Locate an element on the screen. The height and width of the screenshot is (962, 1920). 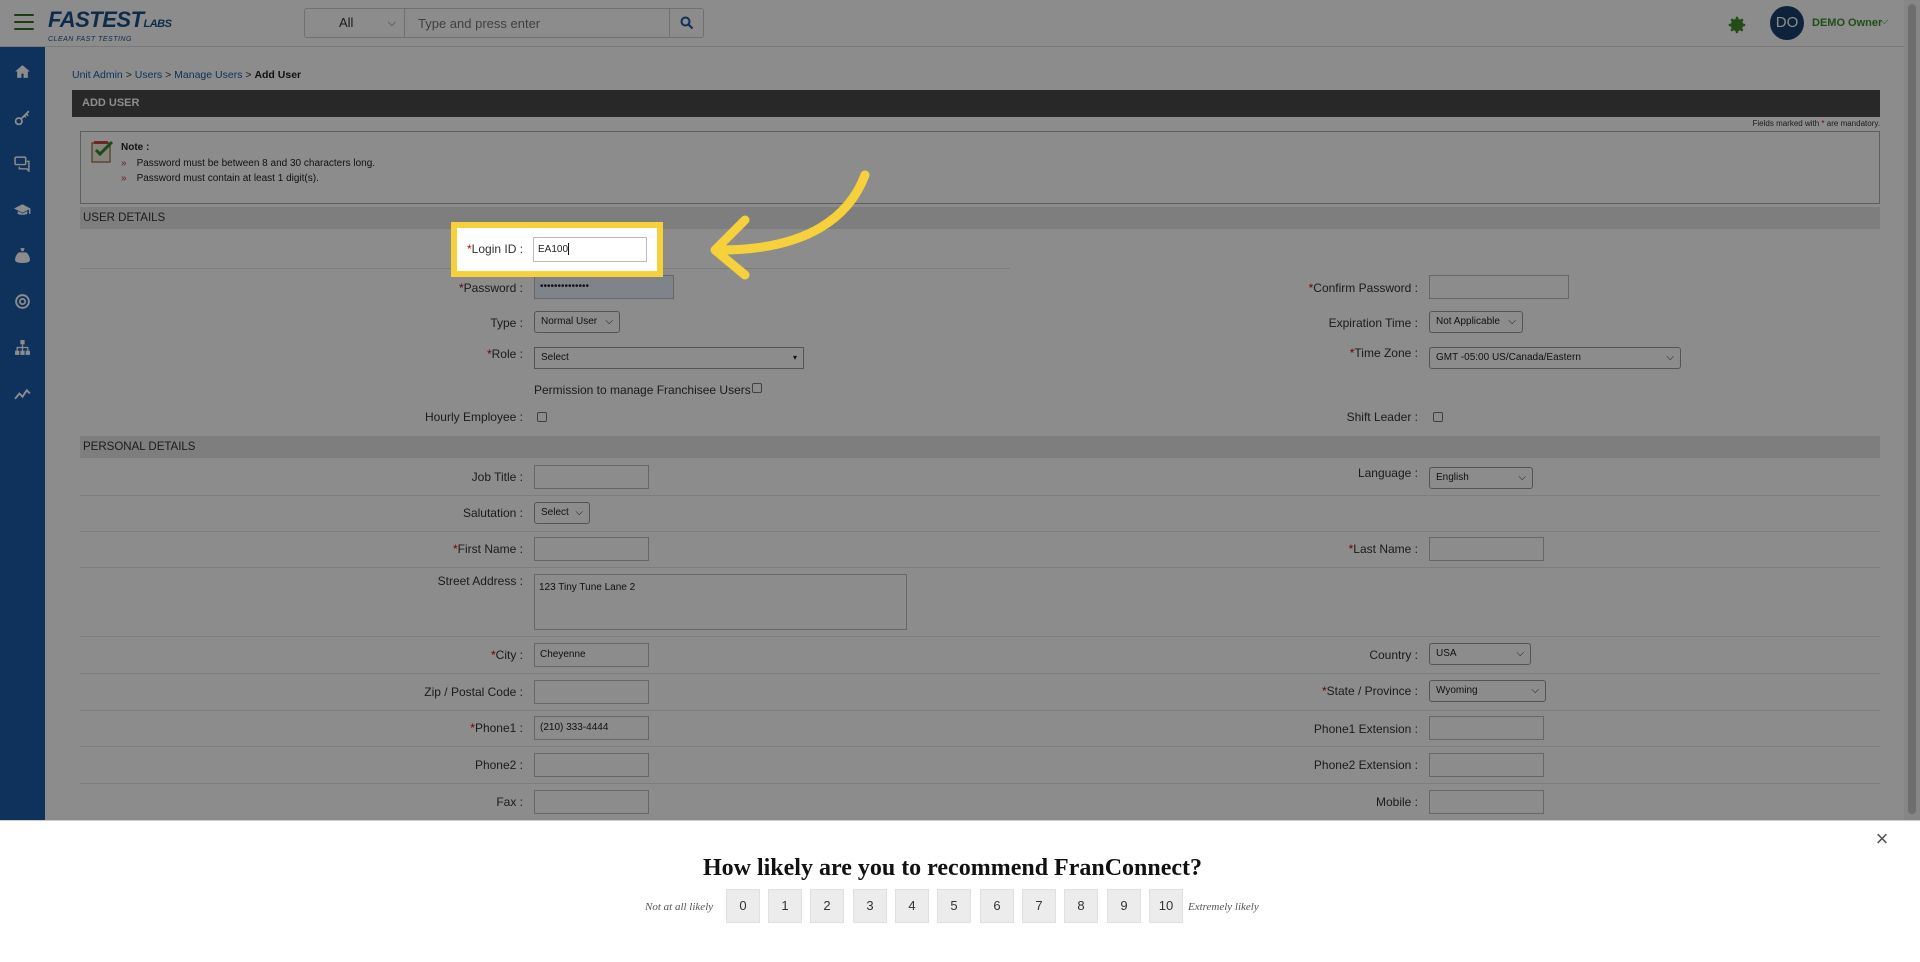
org-chart-icon is located at coordinates (22, 347).